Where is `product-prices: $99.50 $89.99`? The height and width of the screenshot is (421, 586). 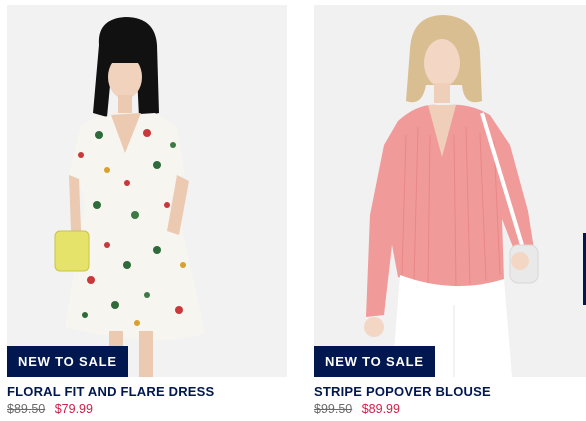 product-prices: $99.50 $89.99 is located at coordinates (357, 409).